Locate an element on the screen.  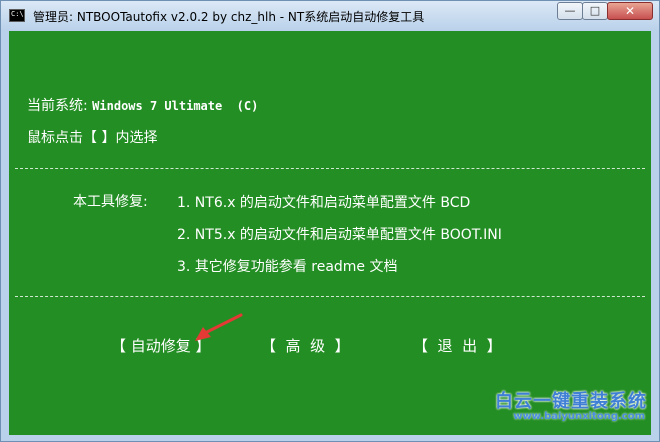
console-icon-text: C:\ is located at coordinates (17, 14).